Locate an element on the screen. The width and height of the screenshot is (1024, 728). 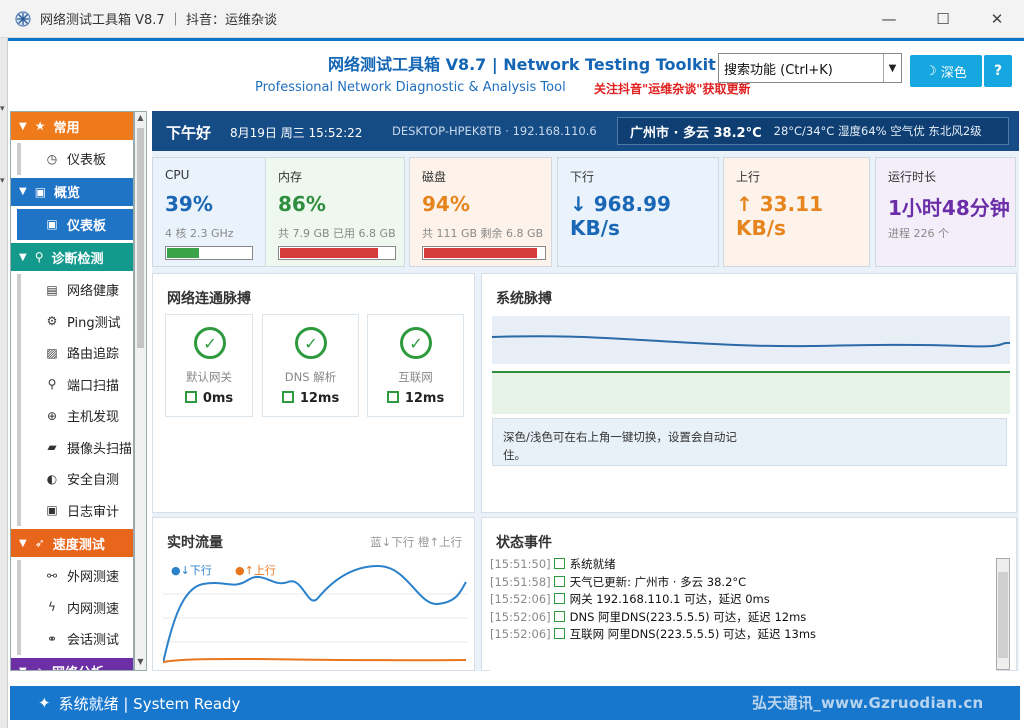
memory-band is located at coordinates (751, 392).